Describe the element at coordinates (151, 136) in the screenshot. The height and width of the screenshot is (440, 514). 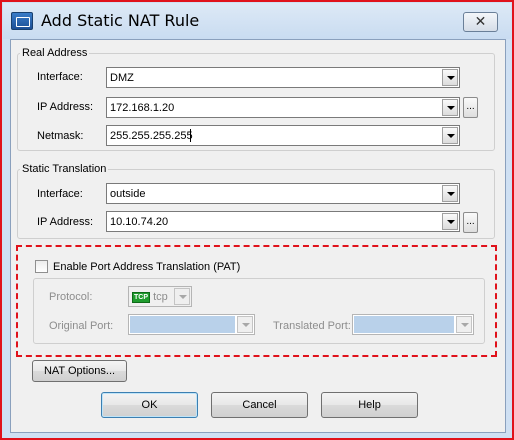
I see `real-netmask-value: 255.255.255.255` at that location.